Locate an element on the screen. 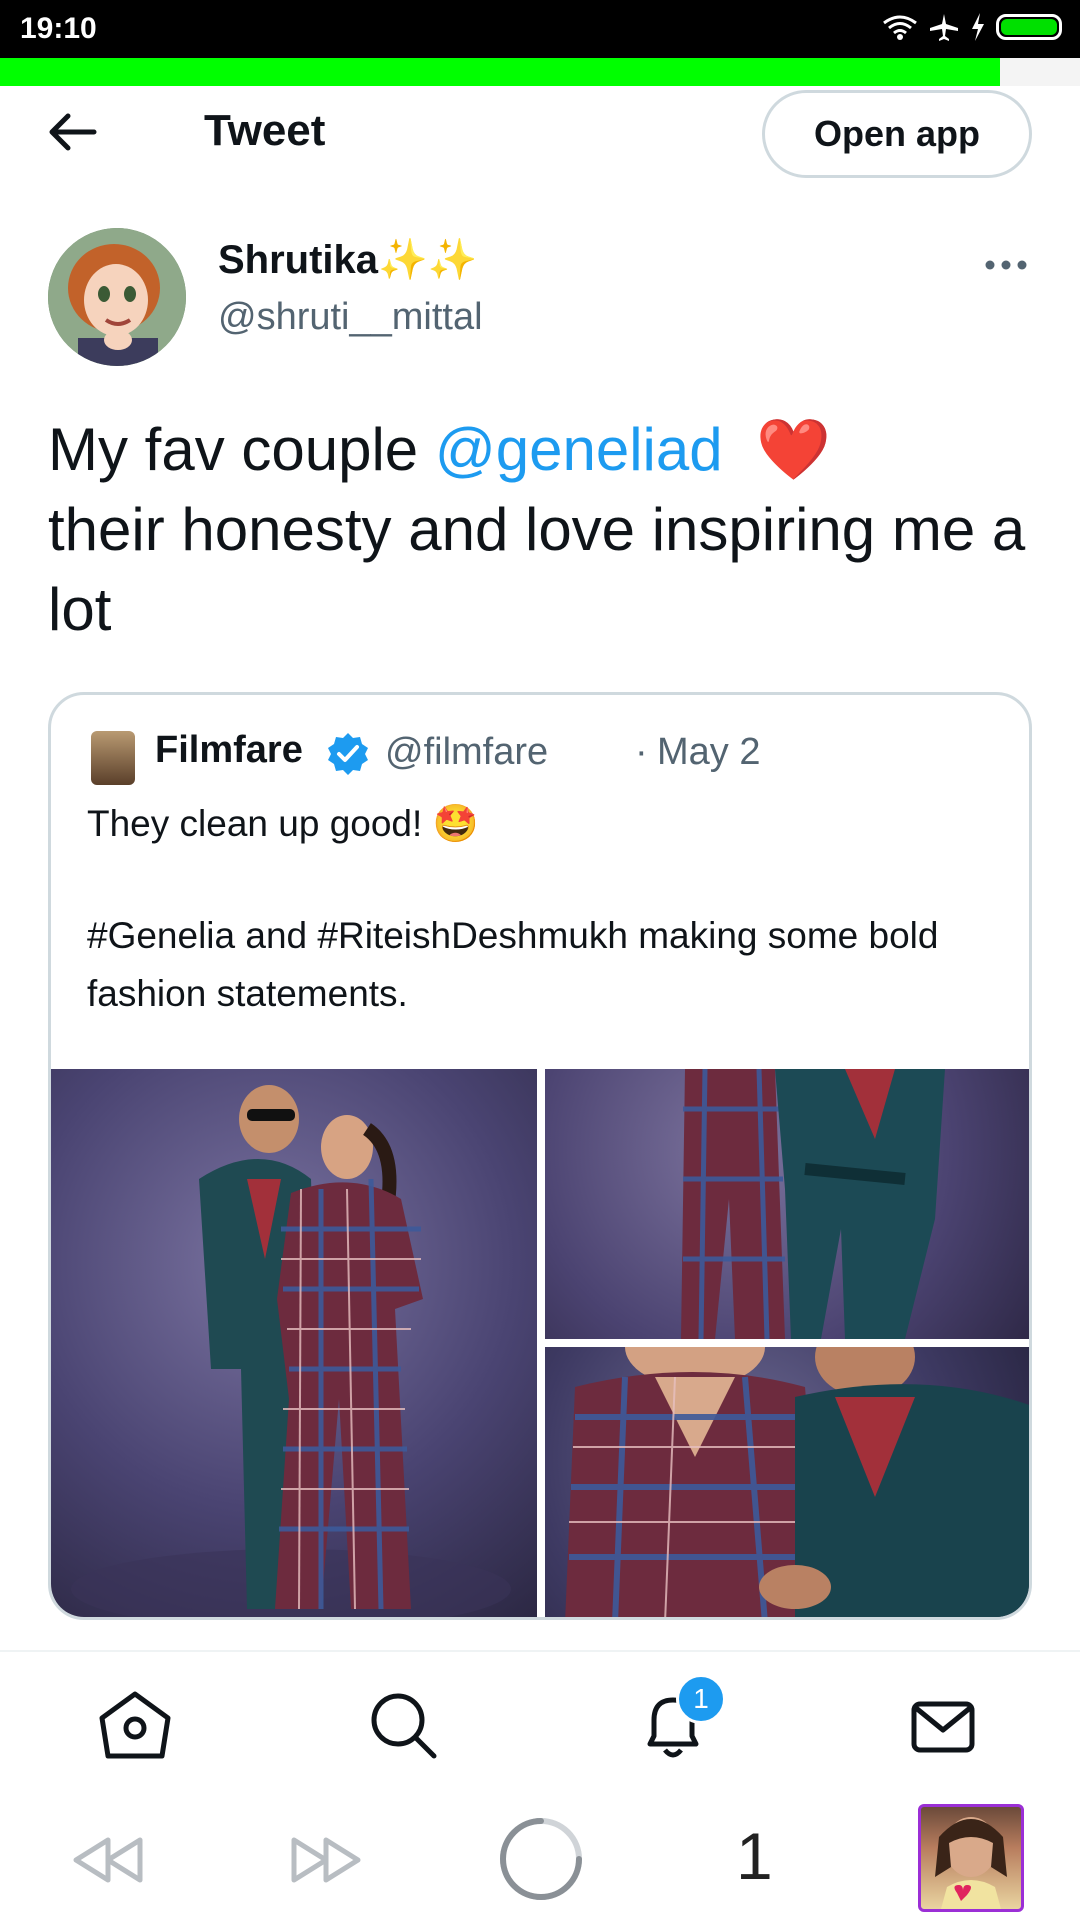 The image size is (1080, 1920). home-icon is located at coordinates (135, 1725).